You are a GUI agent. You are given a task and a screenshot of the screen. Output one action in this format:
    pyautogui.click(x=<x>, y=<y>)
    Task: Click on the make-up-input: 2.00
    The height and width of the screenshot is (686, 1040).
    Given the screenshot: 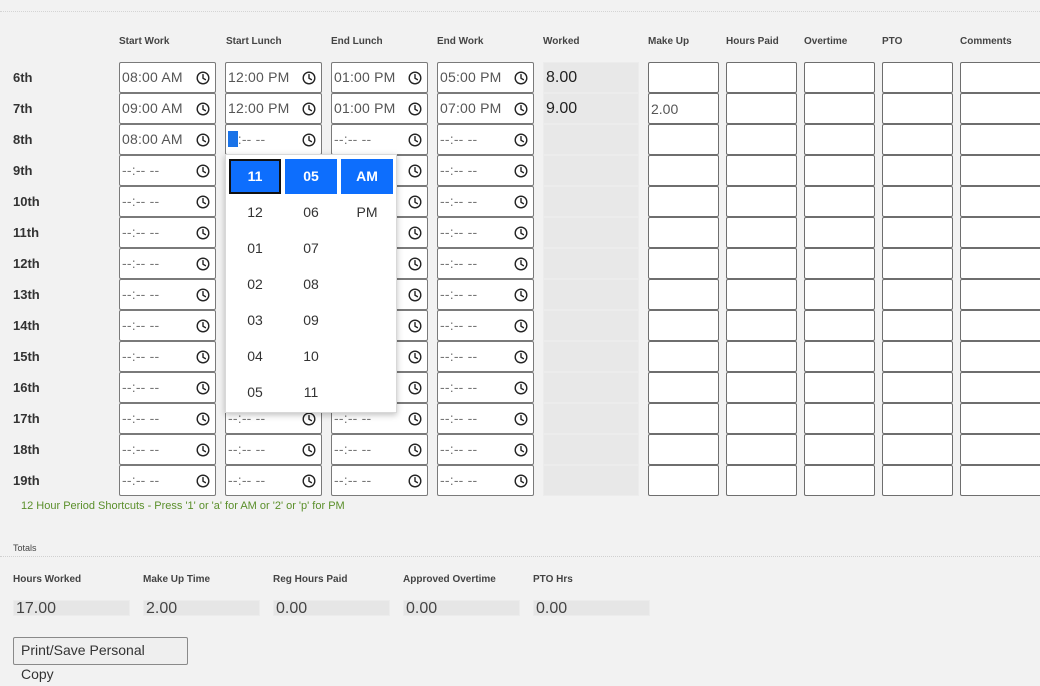 What is the action you would take?
    pyautogui.click(x=683, y=108)
    